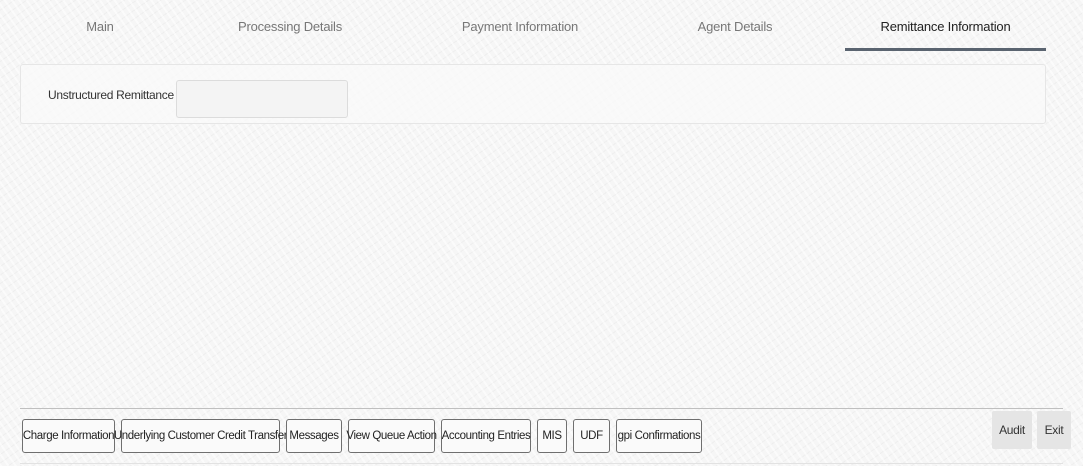 This screenshot has width=1083, height=466. Describe the element at coordinates (659, 436) in the screenshot. I see `gpi-confirmations-button: gpi Confirmations` at that location.